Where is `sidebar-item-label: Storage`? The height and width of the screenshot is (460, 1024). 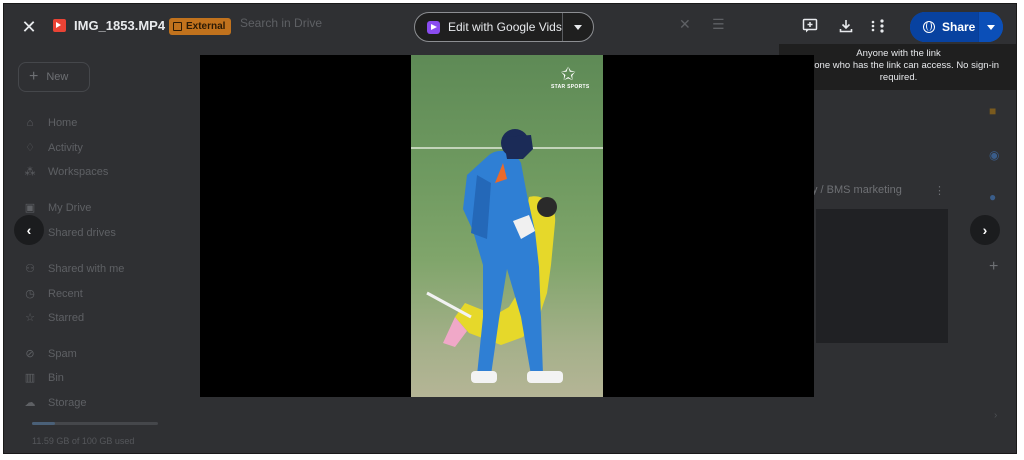
sidebar-item-label: Storage is located at coordinates (67, 402).